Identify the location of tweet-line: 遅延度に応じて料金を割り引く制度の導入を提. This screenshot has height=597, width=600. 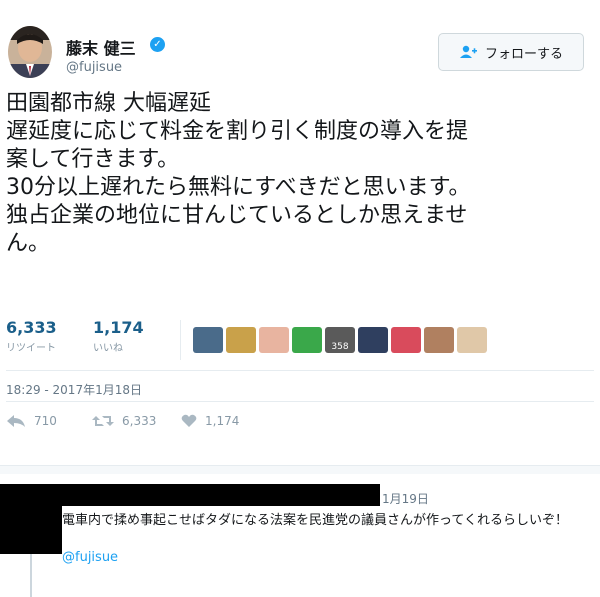
(237, 131).